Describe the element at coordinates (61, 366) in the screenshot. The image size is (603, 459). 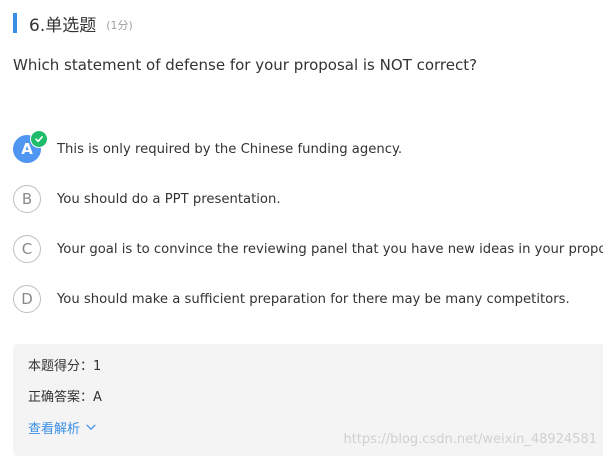
I see `score-label: 本题得分：` at that location.